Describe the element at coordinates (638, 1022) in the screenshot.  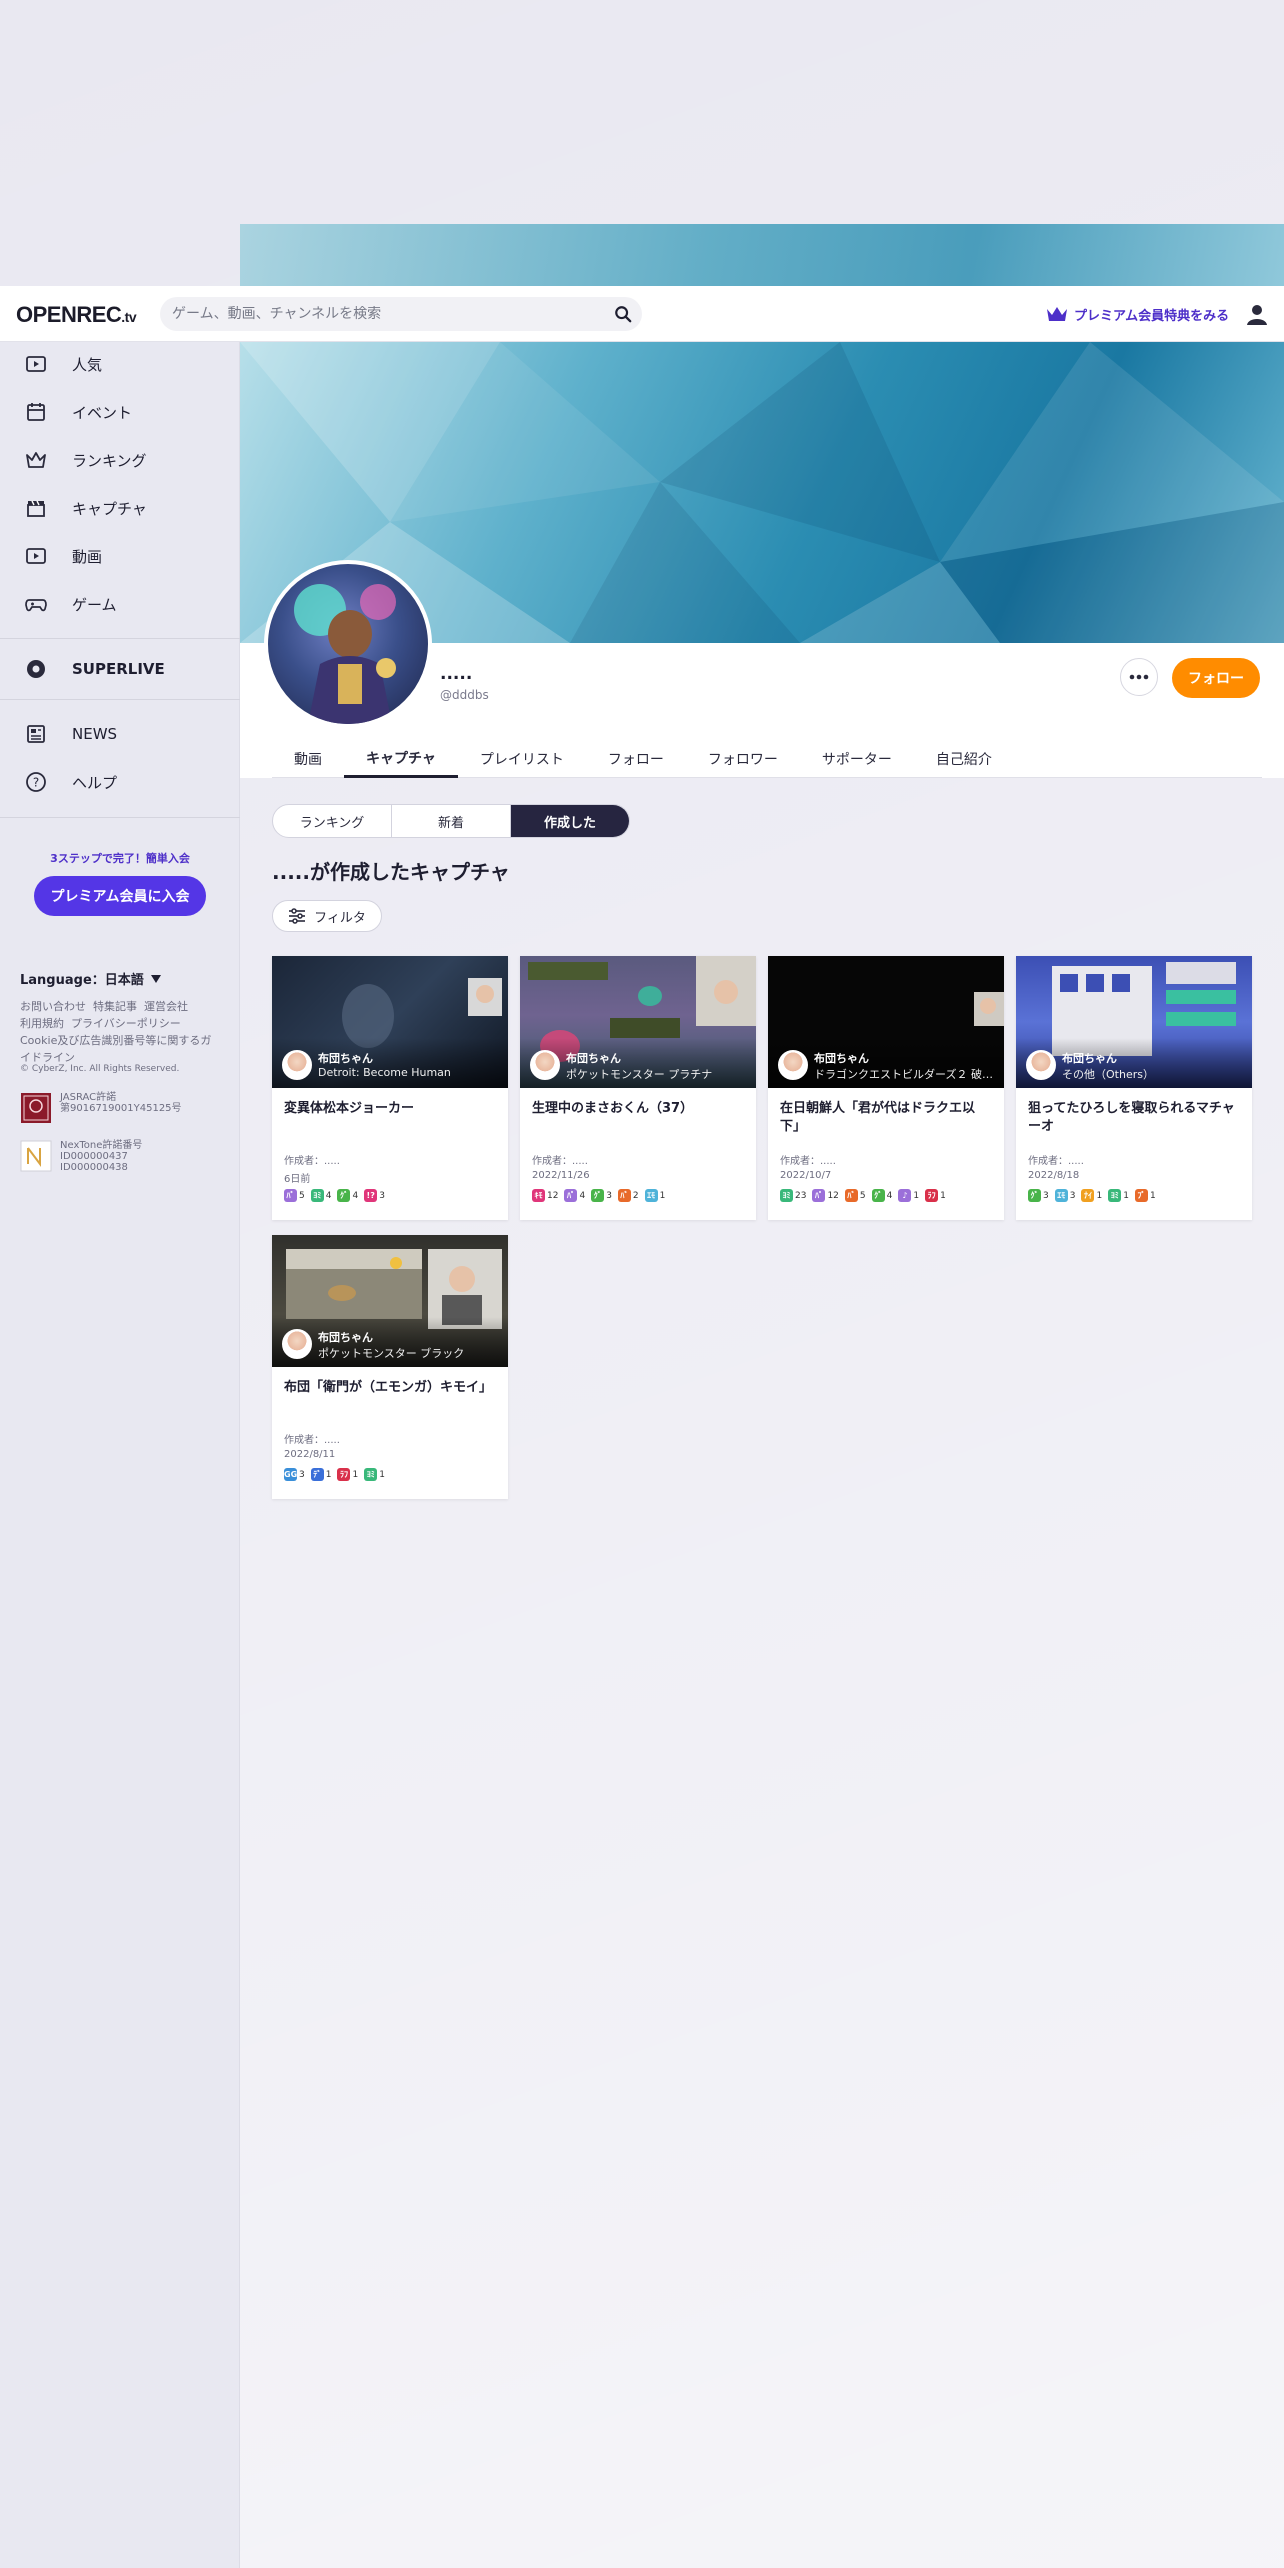
I see `capture-thumbnail: 布団ちゃん ポケットモンスター プラチナ` at that location.